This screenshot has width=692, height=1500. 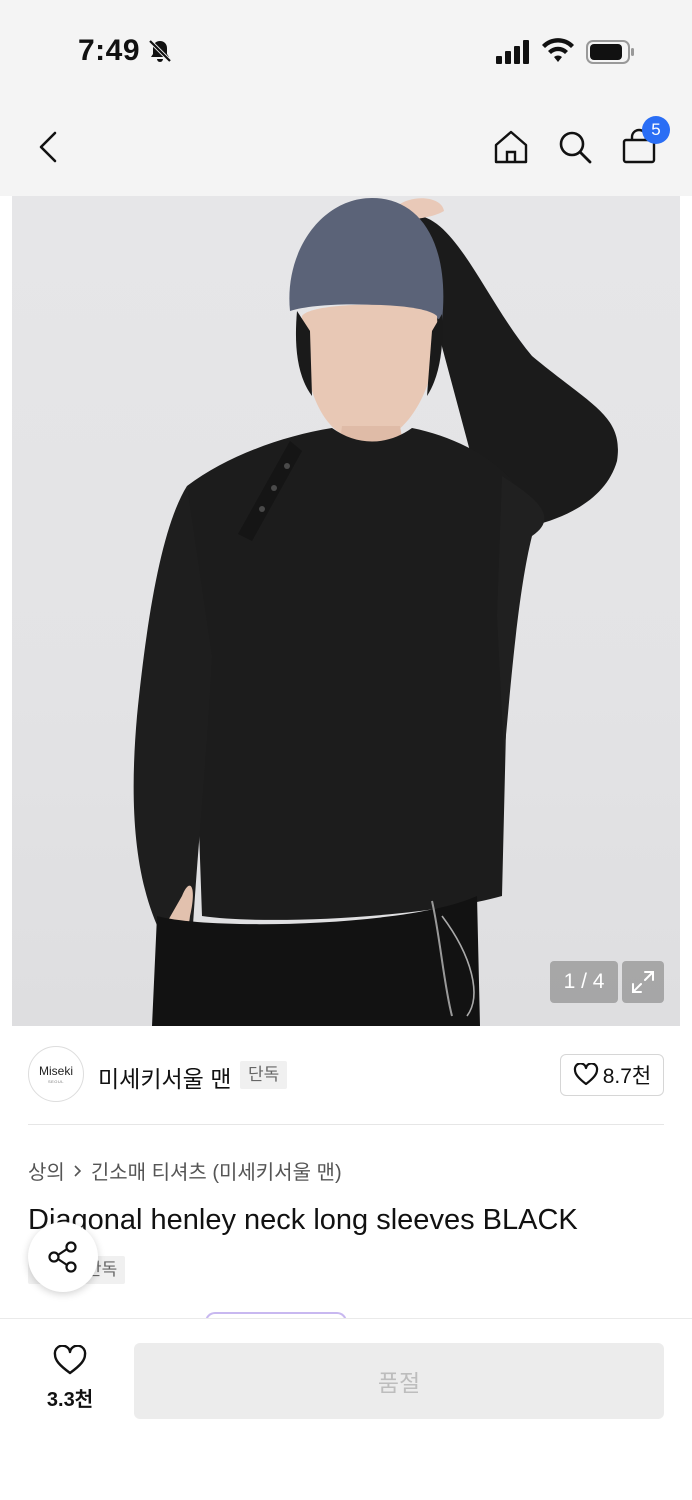 I want to click on top-nav: 5, so click(x=346, y=146).